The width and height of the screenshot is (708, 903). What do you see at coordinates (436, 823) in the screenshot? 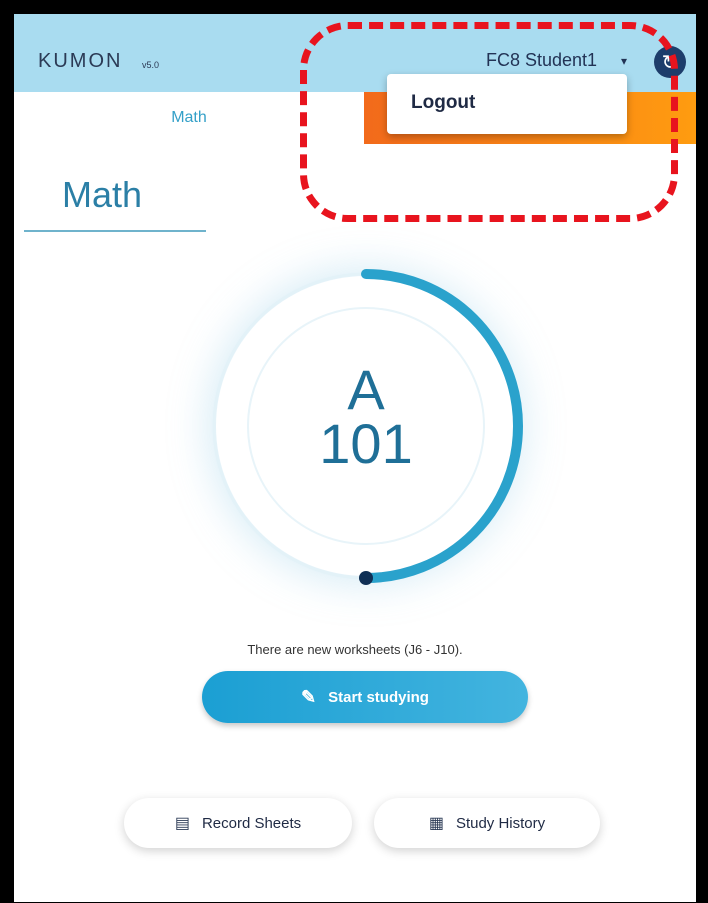
I see `study-history-icon: ▦` at bounding box center [436, 823].